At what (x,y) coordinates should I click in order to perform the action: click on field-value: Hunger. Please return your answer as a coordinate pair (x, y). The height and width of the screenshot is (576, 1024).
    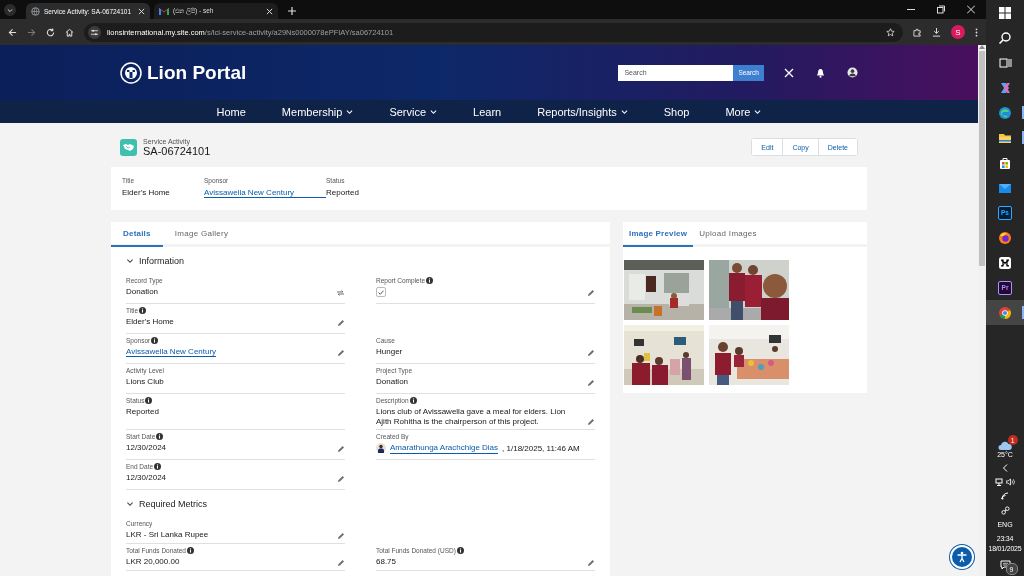
    Looking at the image, I should click on (390, 352).